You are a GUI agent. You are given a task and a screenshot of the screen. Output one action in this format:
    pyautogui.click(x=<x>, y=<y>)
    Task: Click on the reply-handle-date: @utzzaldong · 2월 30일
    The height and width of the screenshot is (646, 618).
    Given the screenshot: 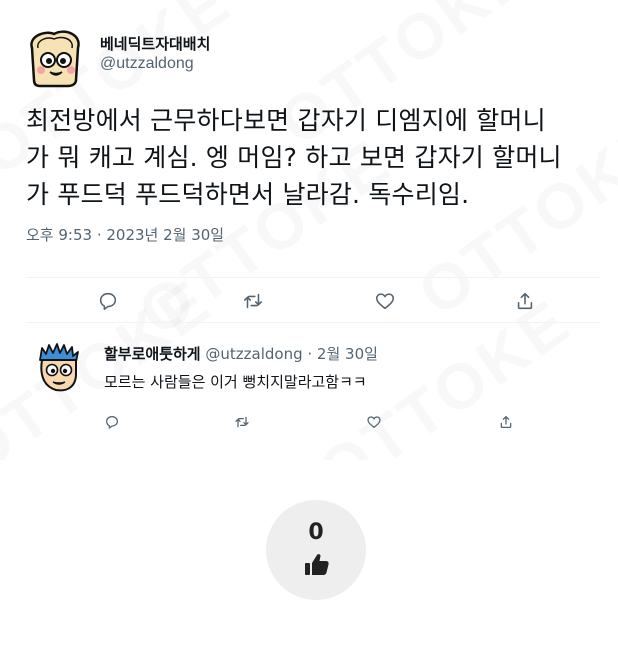 What is the action you would take?
    pyautogui.click(x=291, y=354)
    